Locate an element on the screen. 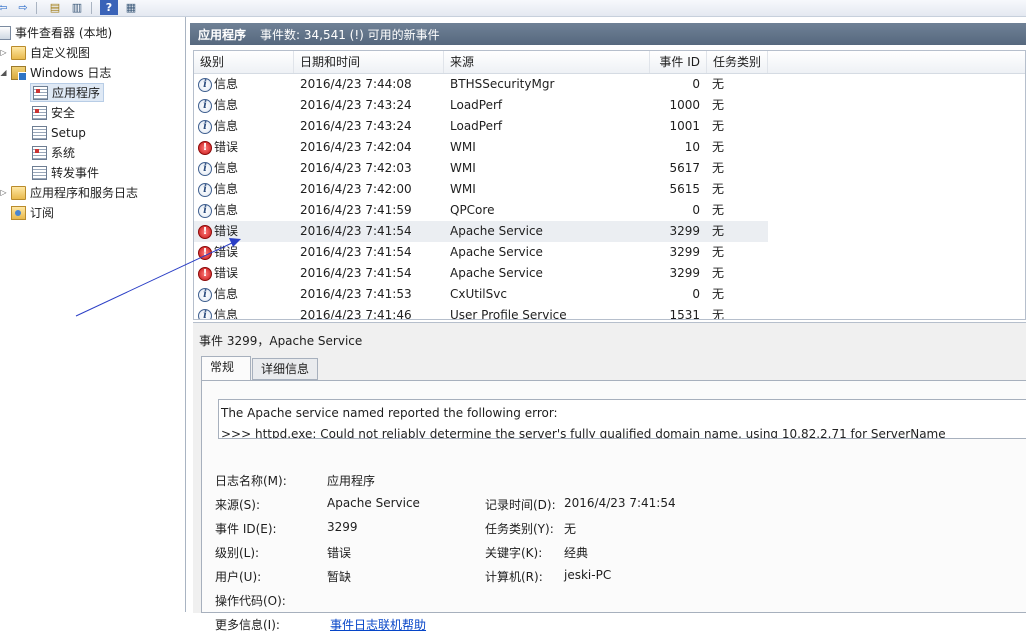 This screenshot has height=633, width=1026. open-log-icon: ▤ is located at coordinates (55, 7).